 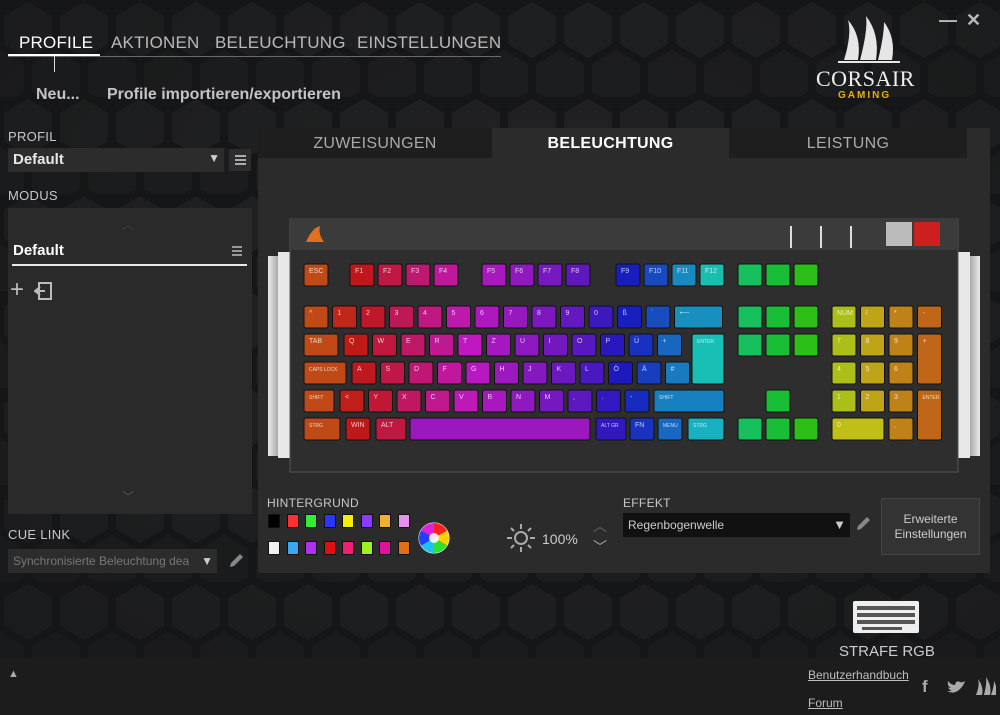 I want to click on tab-actions: AKTIONEN, so click(x=155, y=43).